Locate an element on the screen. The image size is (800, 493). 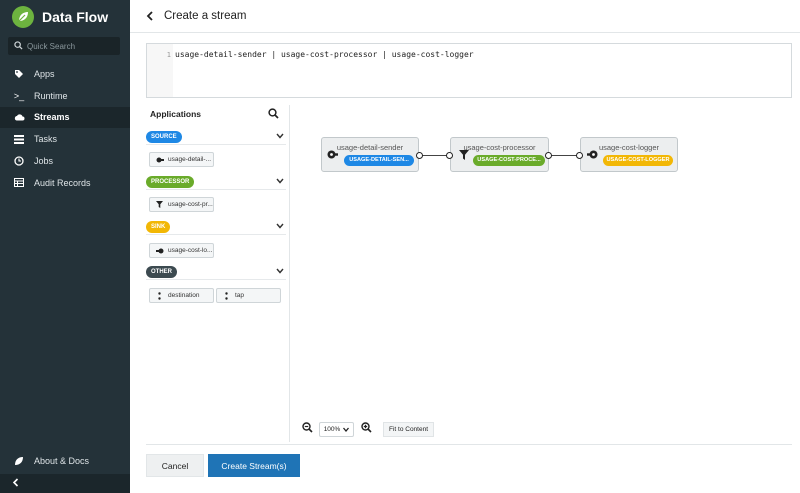
quick-search is located at coordinates (64, 46).